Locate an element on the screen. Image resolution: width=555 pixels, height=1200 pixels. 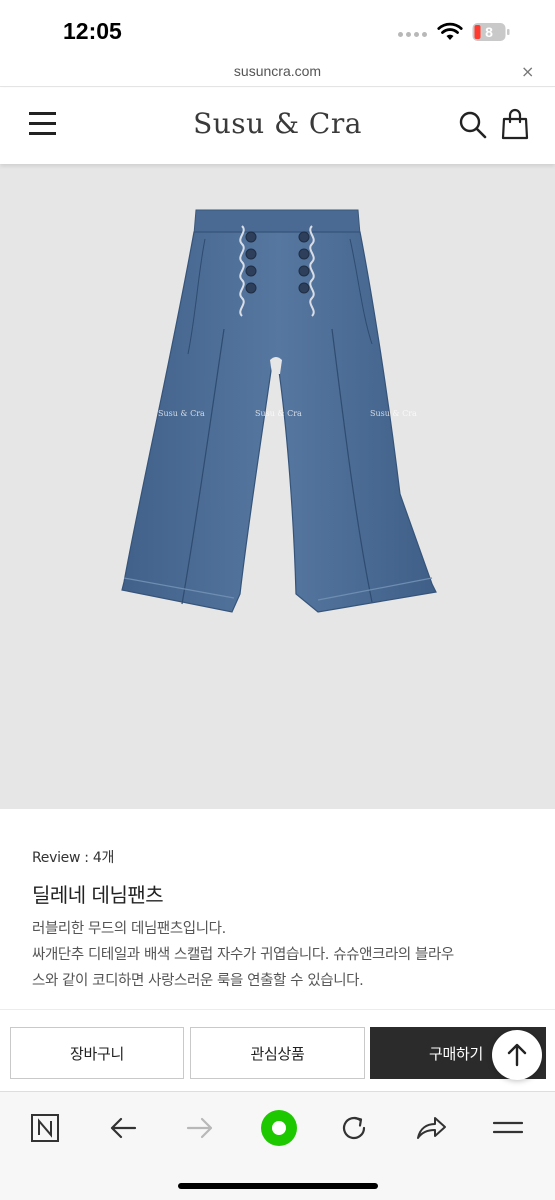
description-line: 러블리한 무드의 데님팬츠입니다. is located at coordinates (129, 929).